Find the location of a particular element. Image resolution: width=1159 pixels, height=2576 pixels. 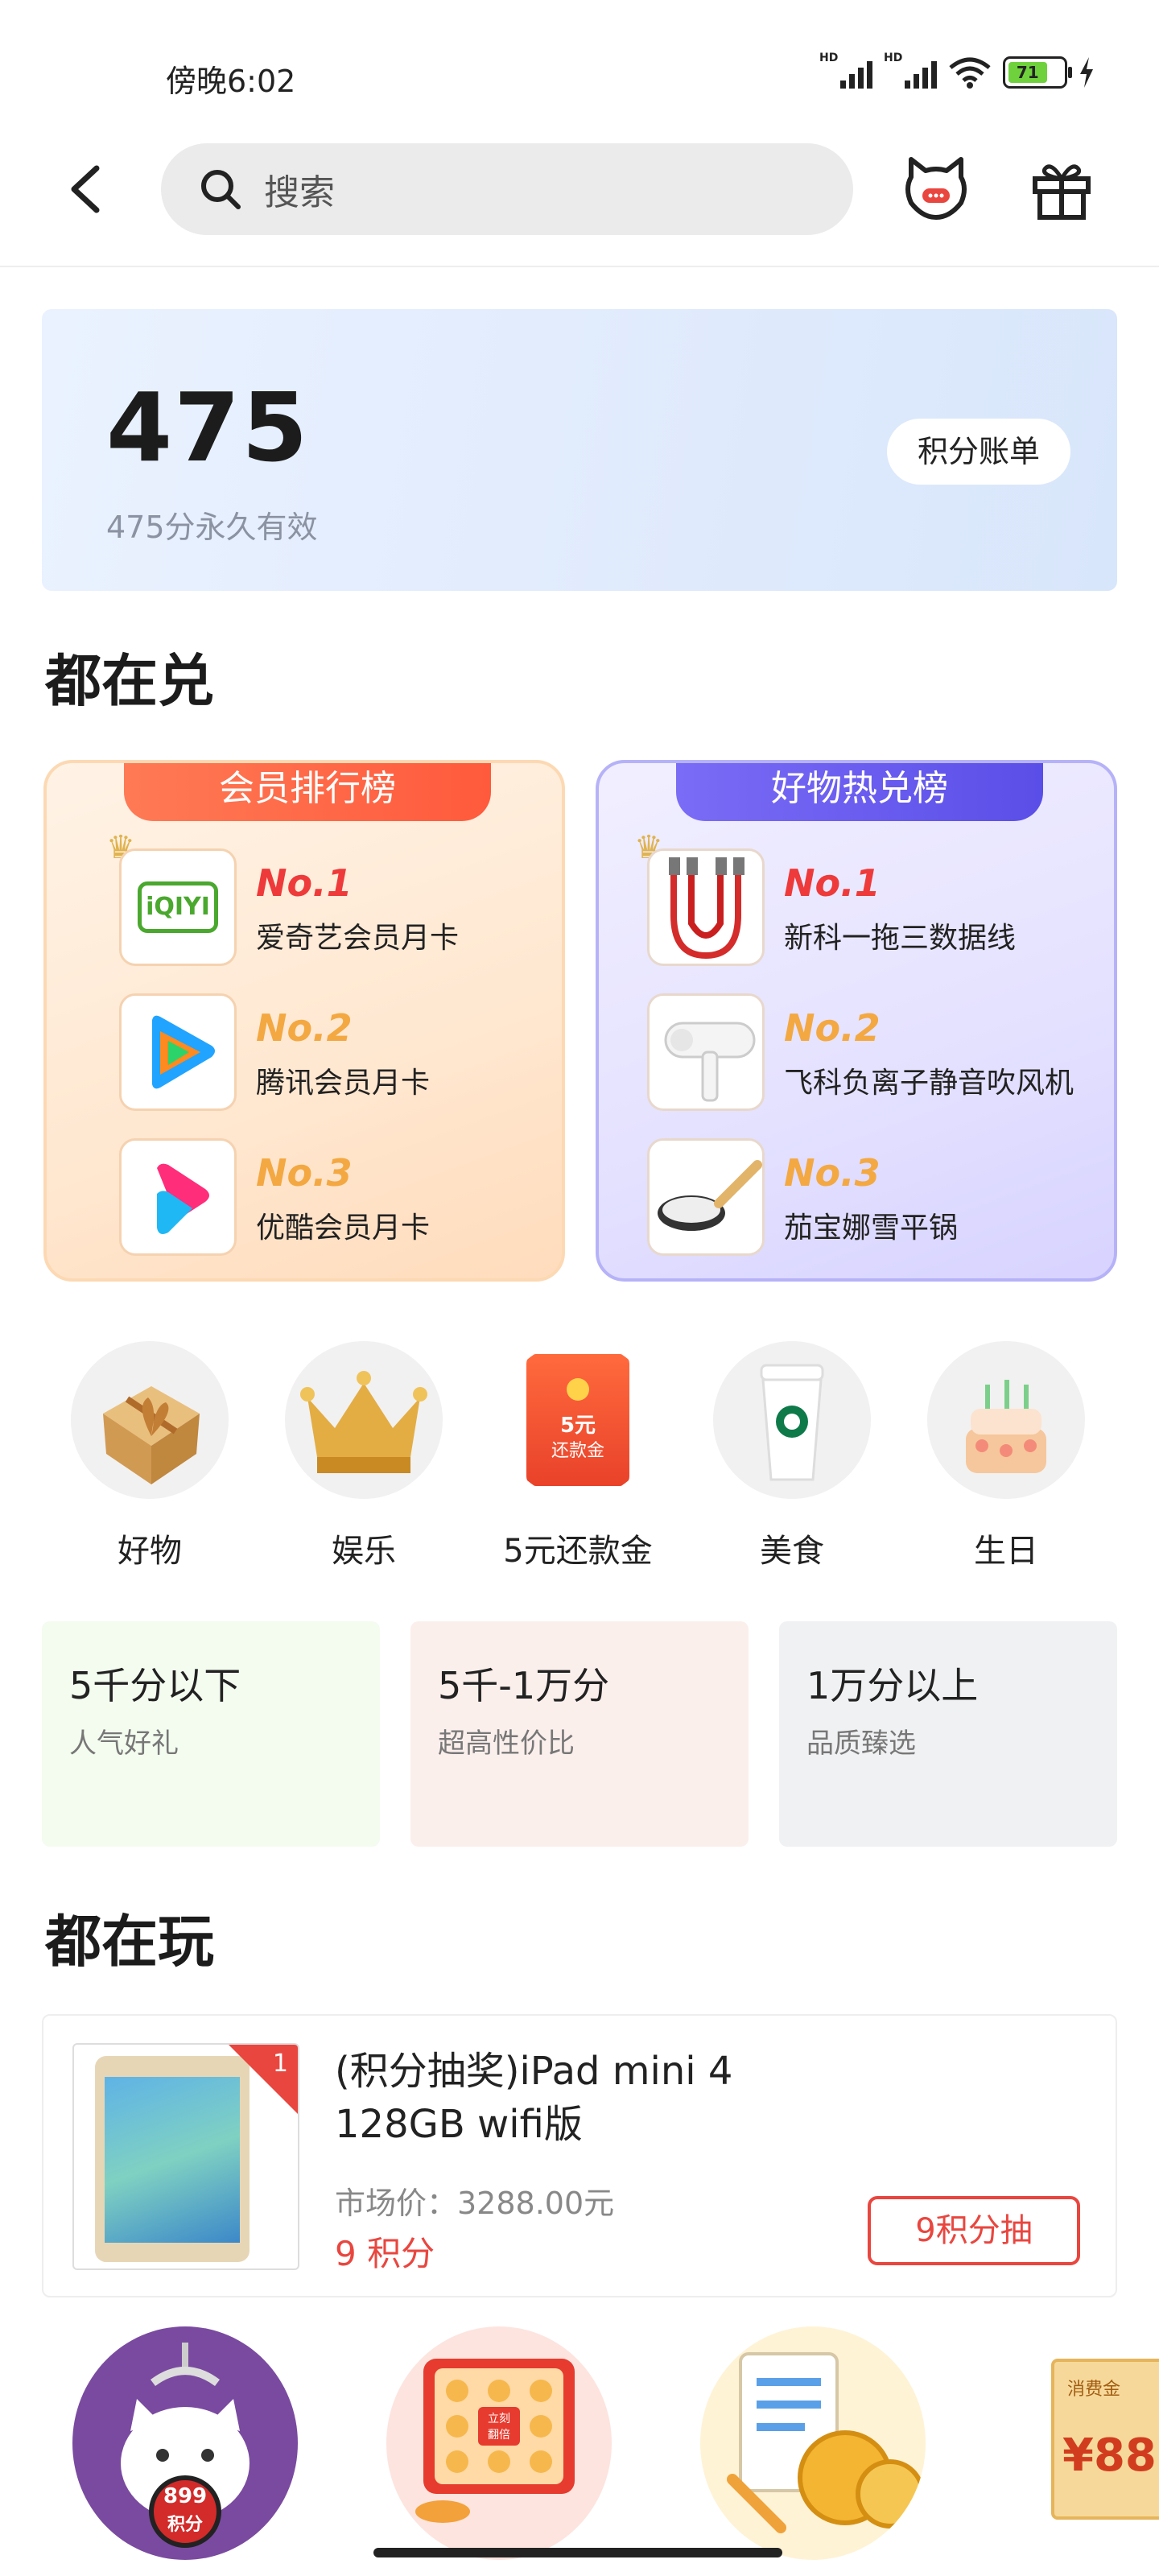

birthday-cake-icon is located at coordinates (1006, 1420).